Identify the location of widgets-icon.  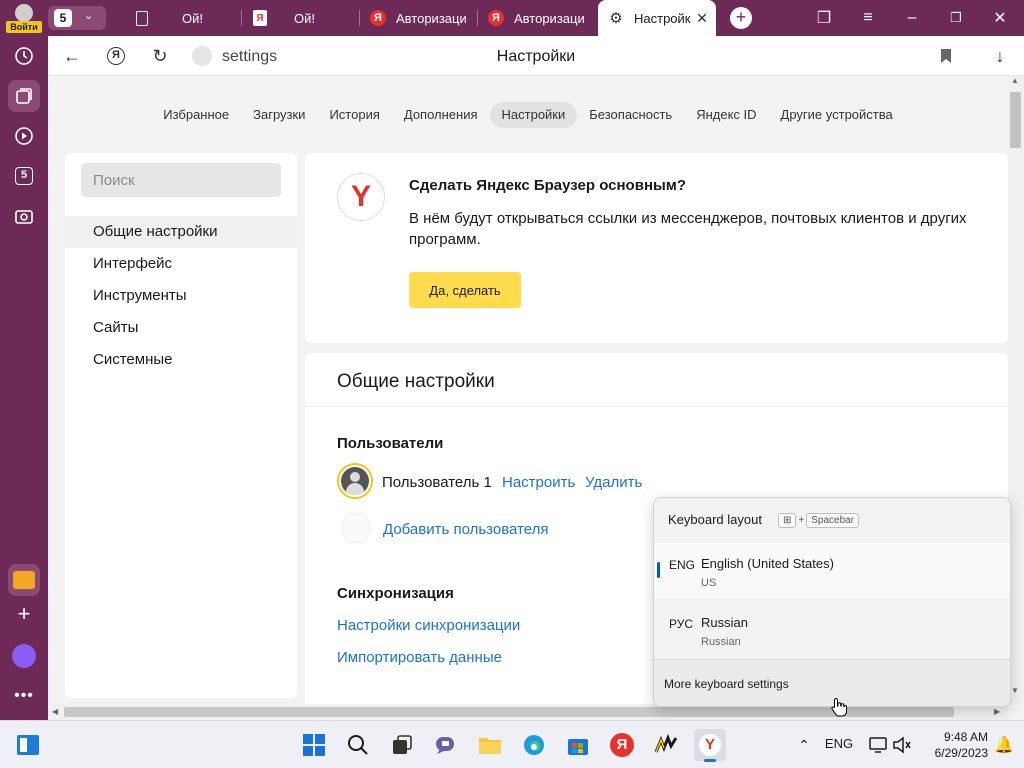
(28, 745).